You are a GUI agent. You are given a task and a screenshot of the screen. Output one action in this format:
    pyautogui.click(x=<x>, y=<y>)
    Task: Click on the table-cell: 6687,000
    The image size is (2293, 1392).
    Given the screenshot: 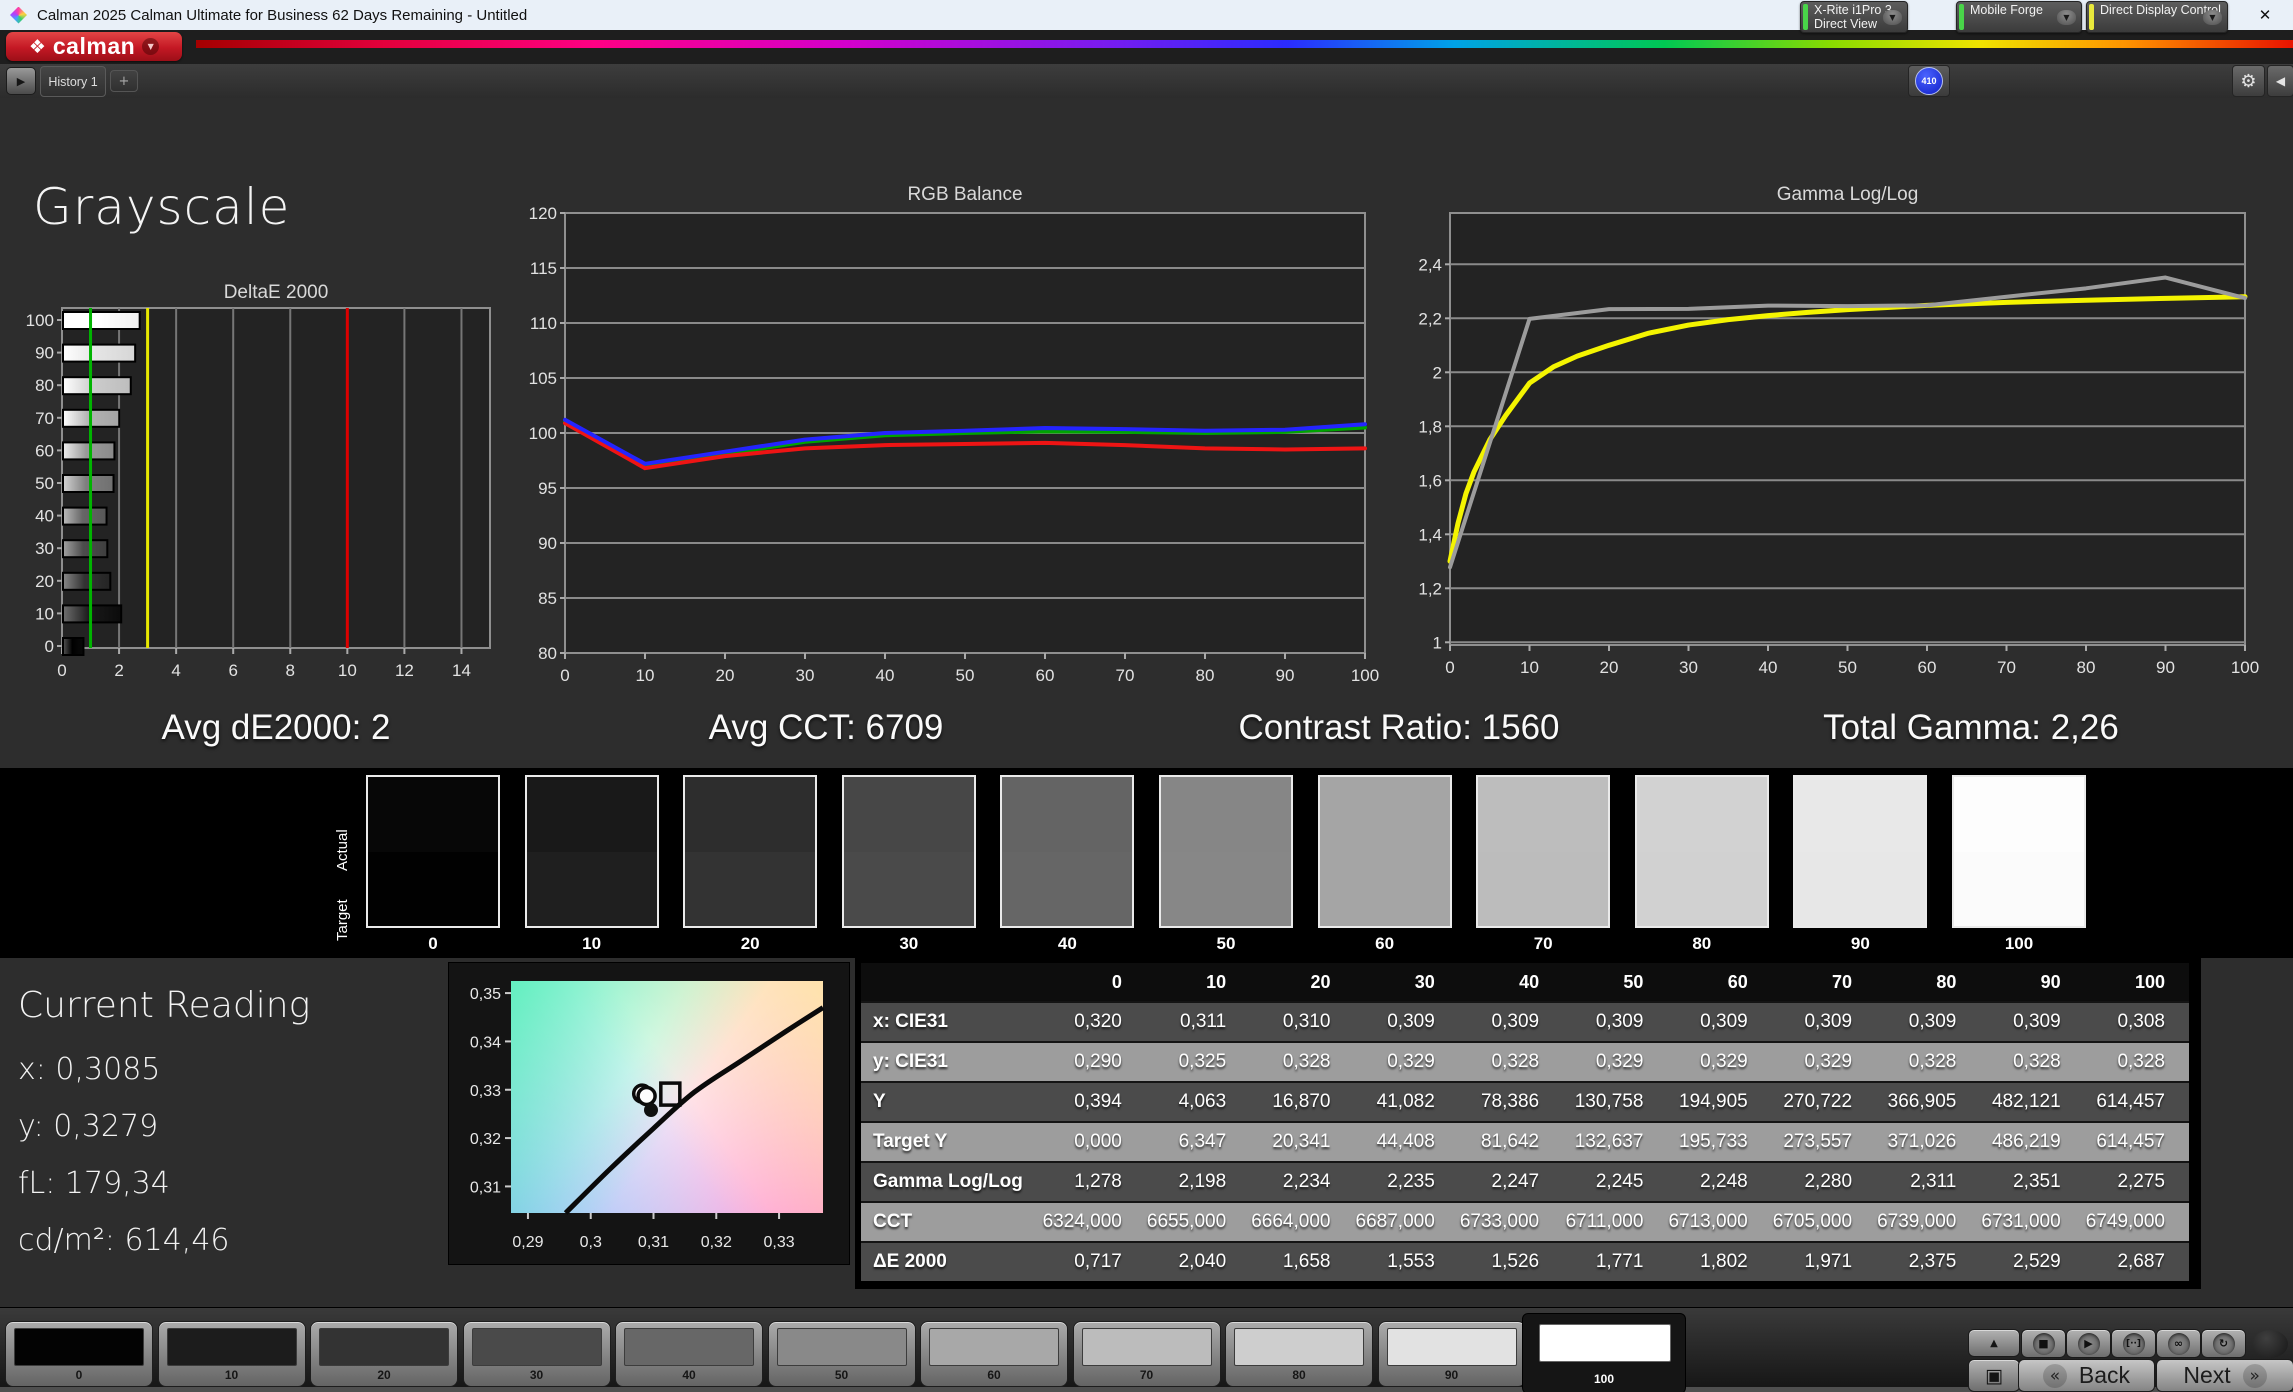 What is the action you would take?
    pyautogui.click(x=1406, y=1221)
    